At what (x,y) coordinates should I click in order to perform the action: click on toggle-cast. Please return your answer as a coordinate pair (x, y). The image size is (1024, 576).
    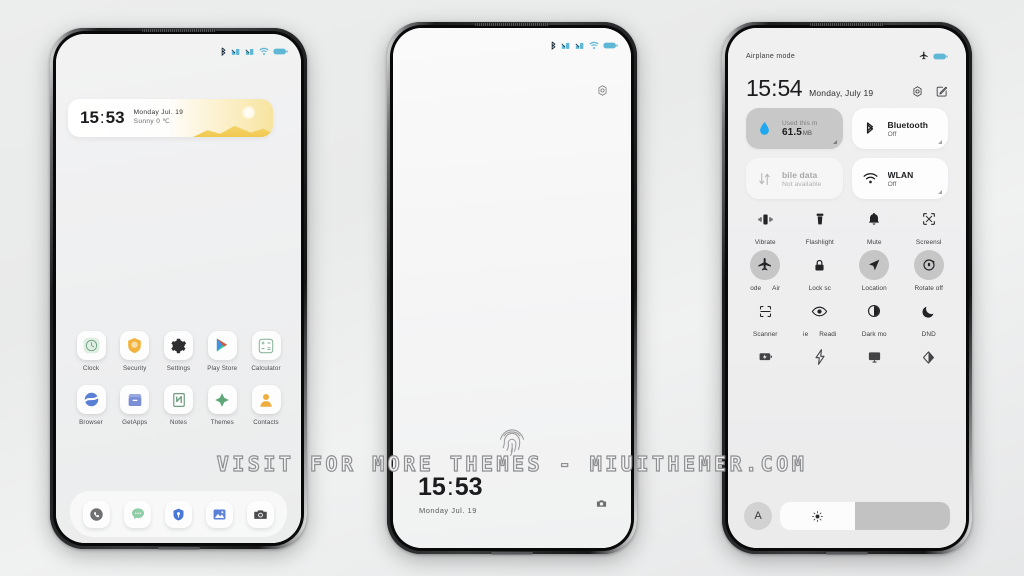
    Looking at the image, I should click on (874, 359).